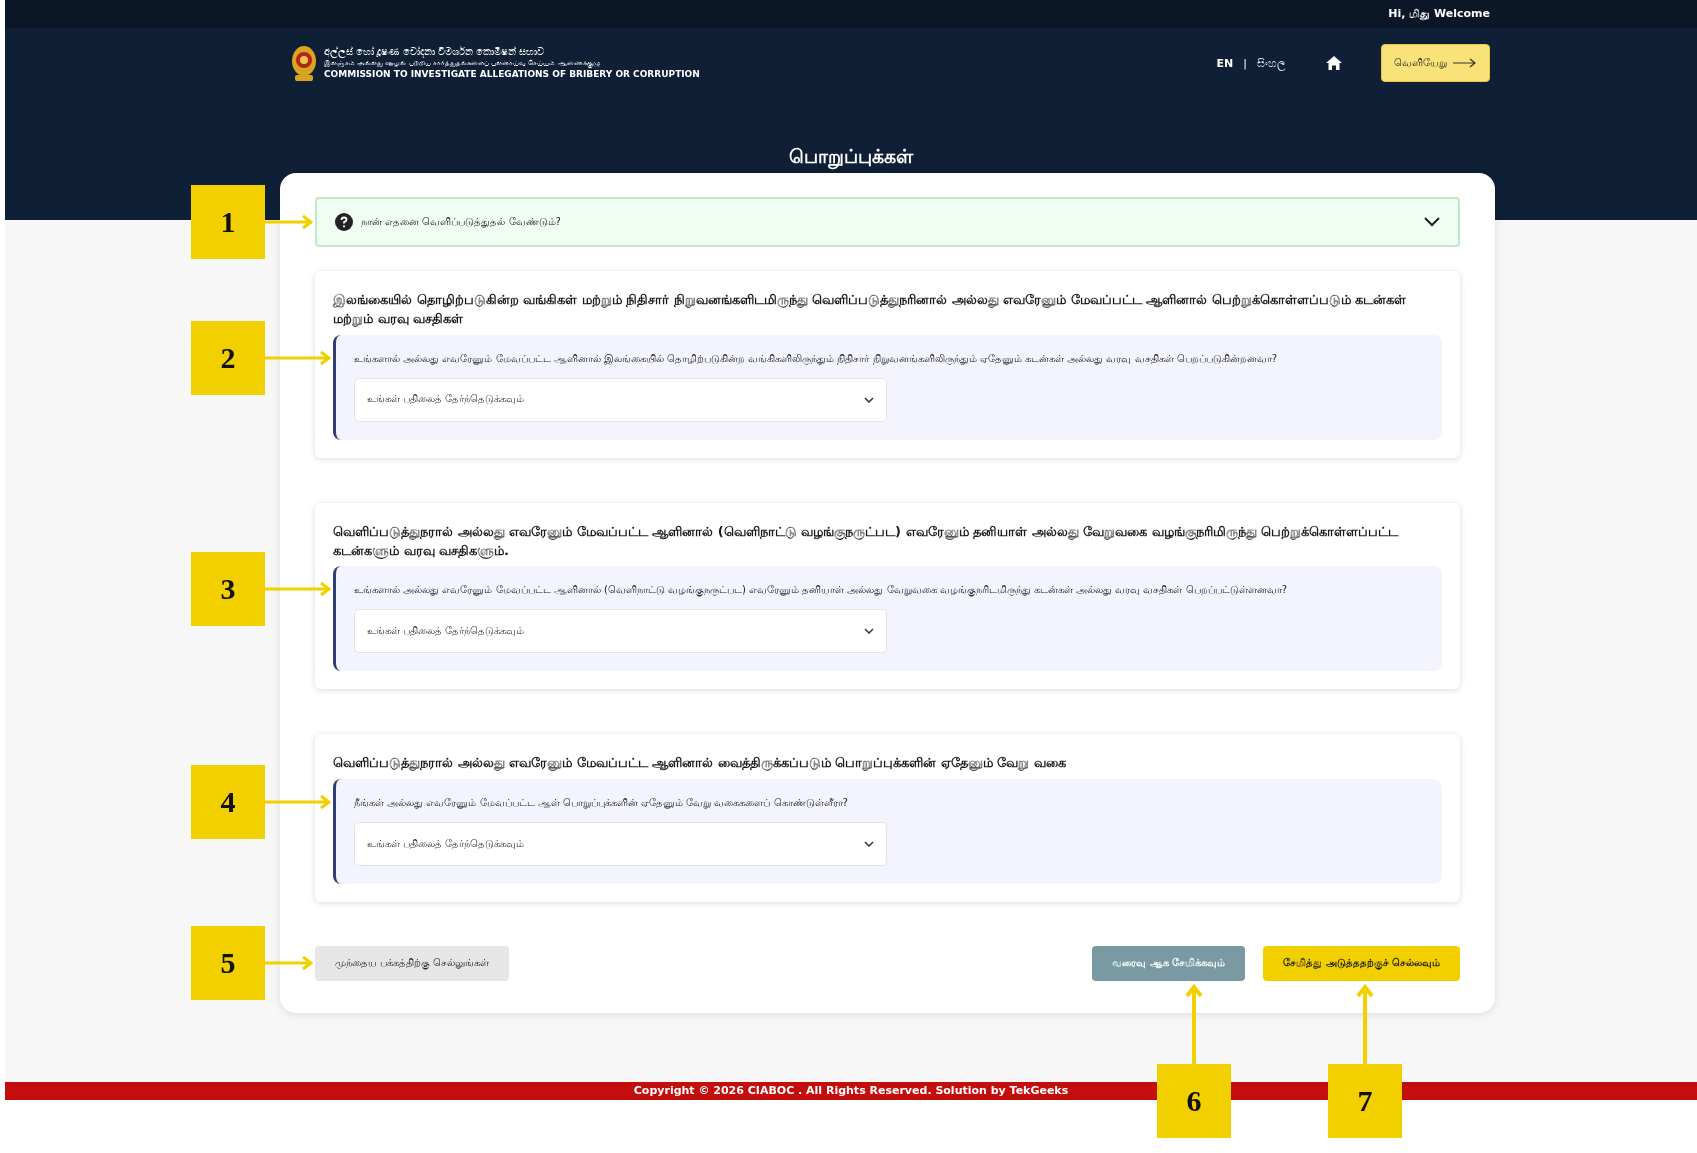 This screenshot has width=1697, height=1153. Describe the element at coordinates (1435, 63) in the screenshot. I see `logout-button: வெளியேறு` at that location.